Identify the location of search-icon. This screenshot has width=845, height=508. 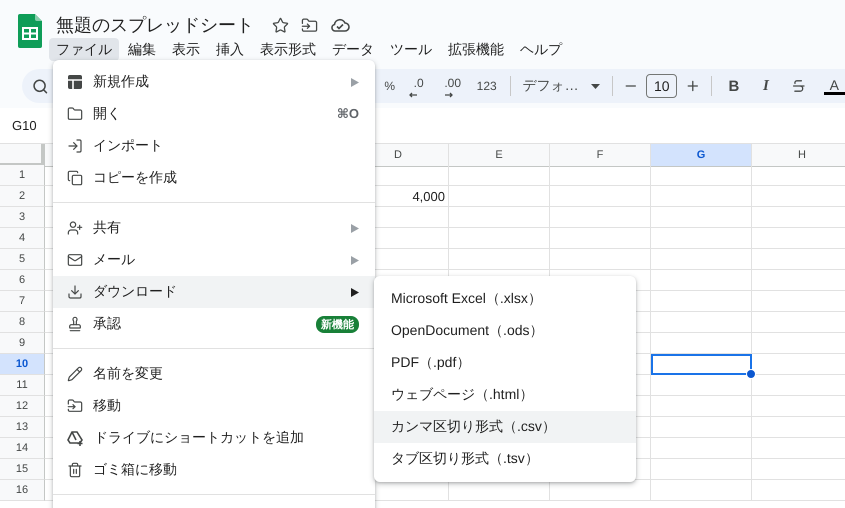
(40, 86).